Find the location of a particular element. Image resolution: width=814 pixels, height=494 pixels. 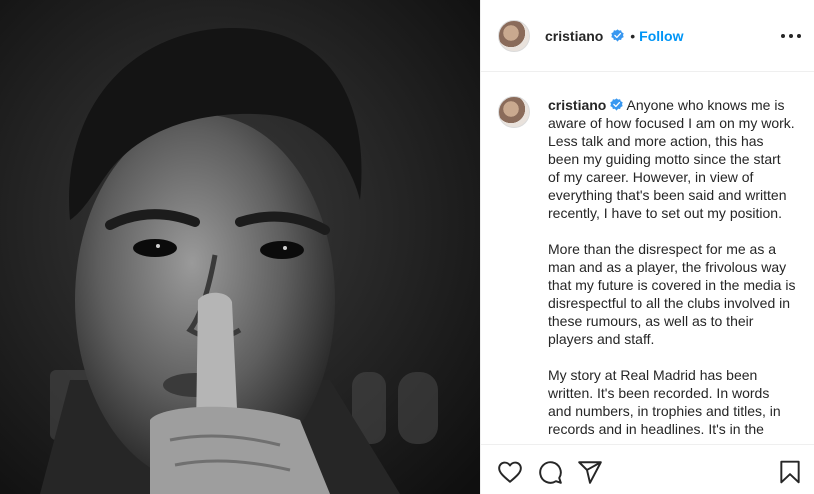

follow-button: Follow is located at coordinates (661, 36).